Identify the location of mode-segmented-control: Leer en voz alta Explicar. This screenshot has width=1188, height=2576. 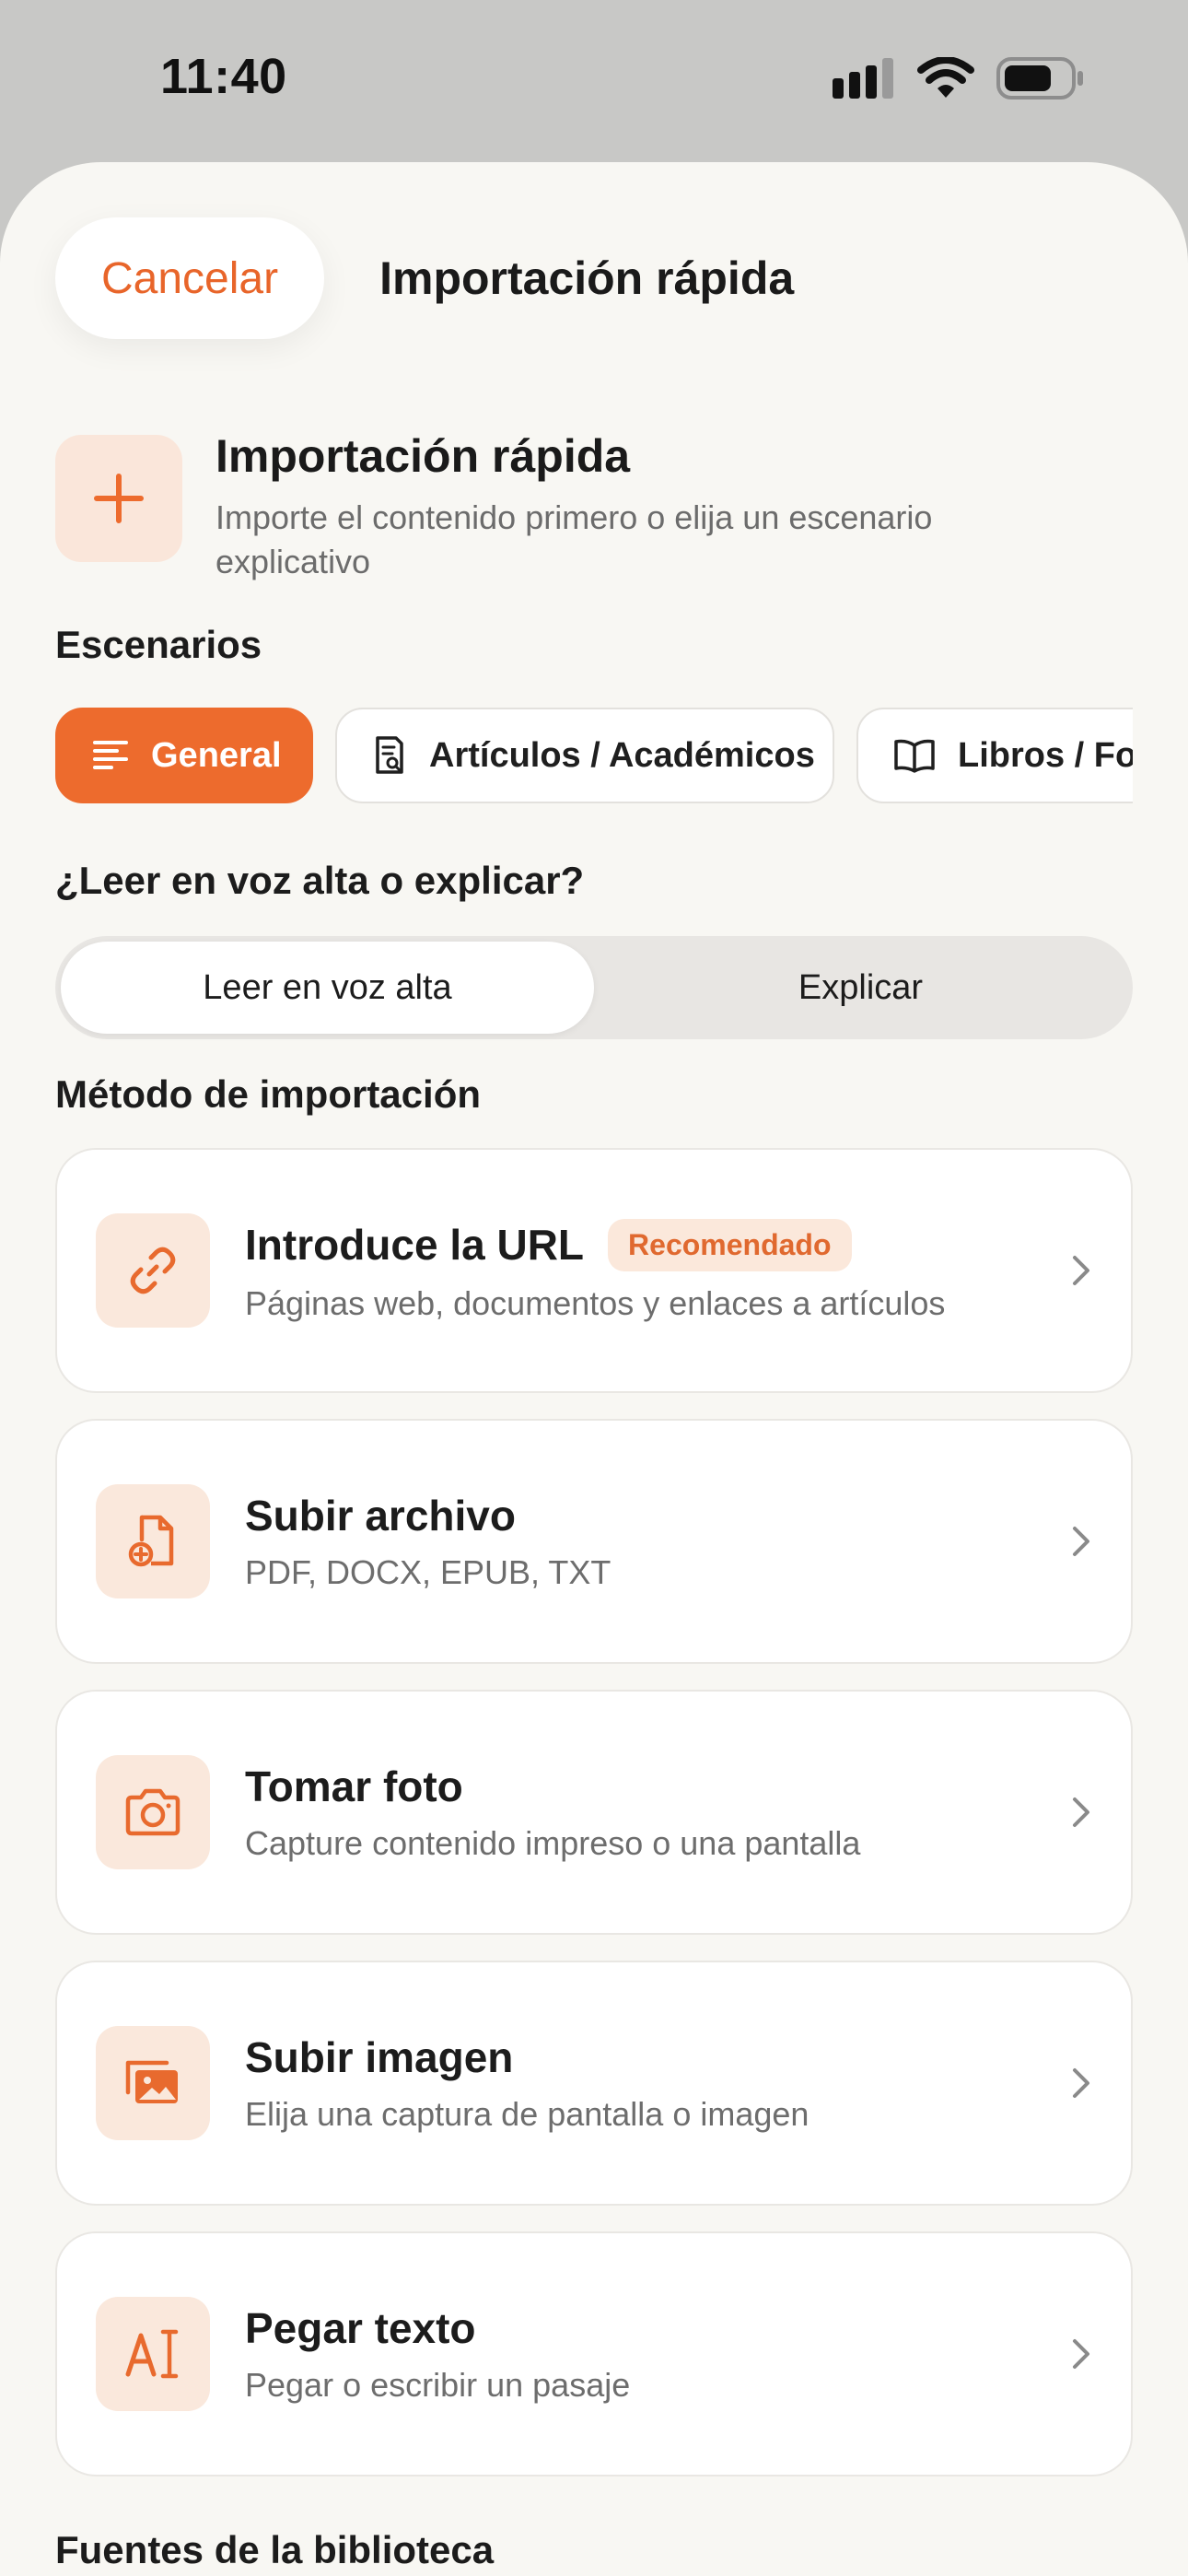
(594, 987).